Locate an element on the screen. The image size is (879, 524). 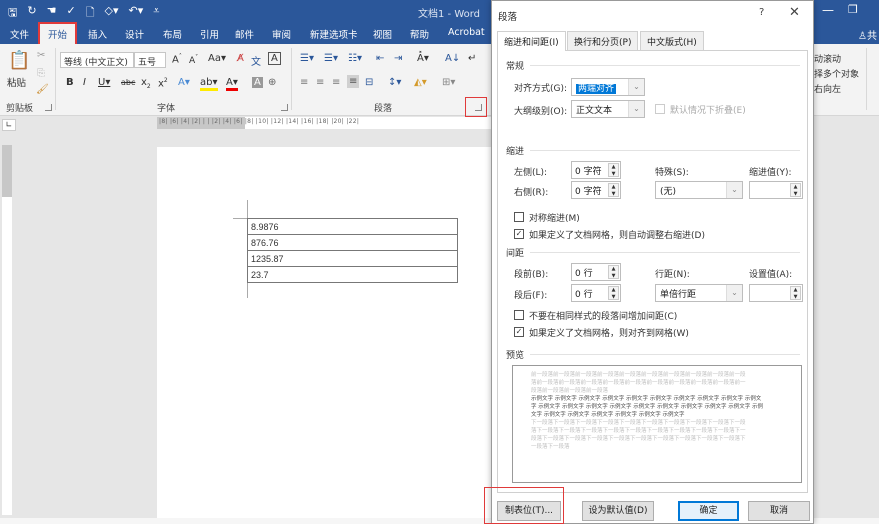
numbering-icon: ☰▾ is located at coordinates (331, 58).